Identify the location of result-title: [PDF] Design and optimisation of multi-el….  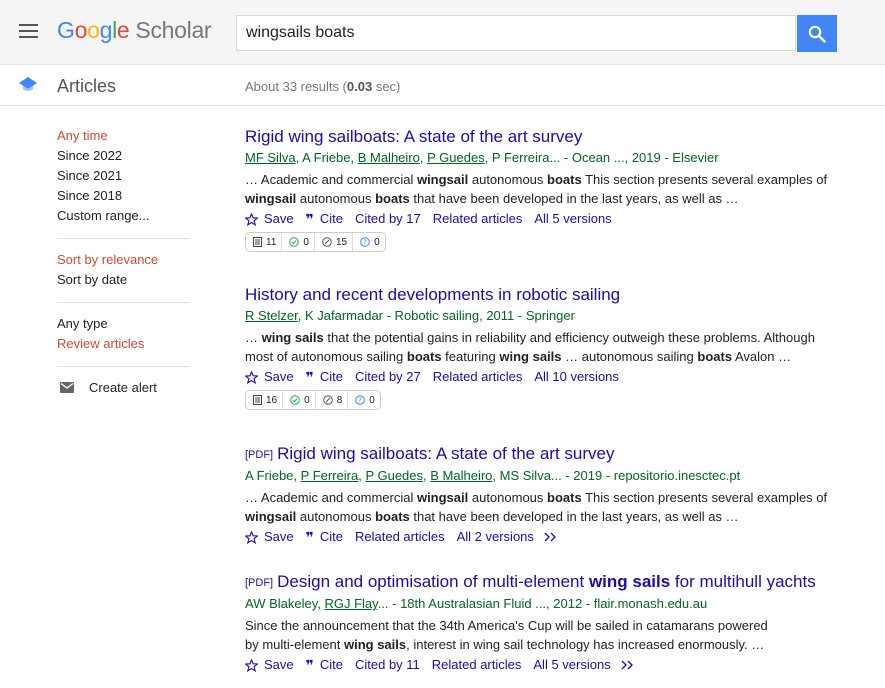
(540, 582).